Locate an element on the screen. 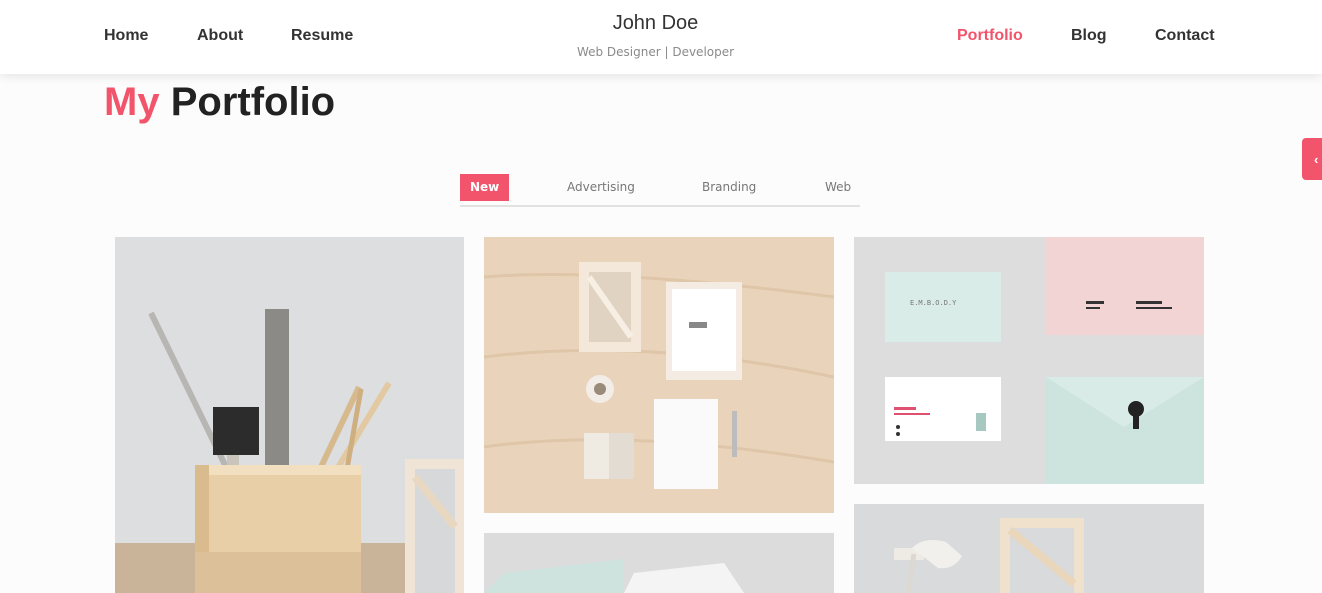  nav-blog: Blog is located at coordinates (1089, 36).